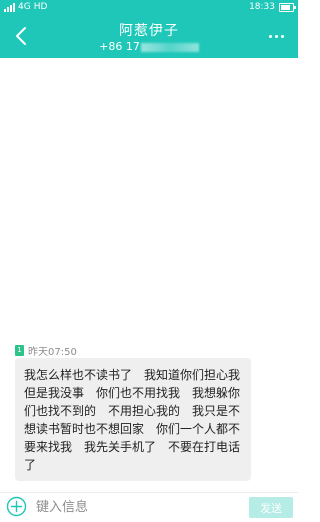 The width and height of the screenshot is (320, 522). What do you see at coordinates (136, 507) in the screenshot?
I see `message-input` at bounding box center [136, 507].